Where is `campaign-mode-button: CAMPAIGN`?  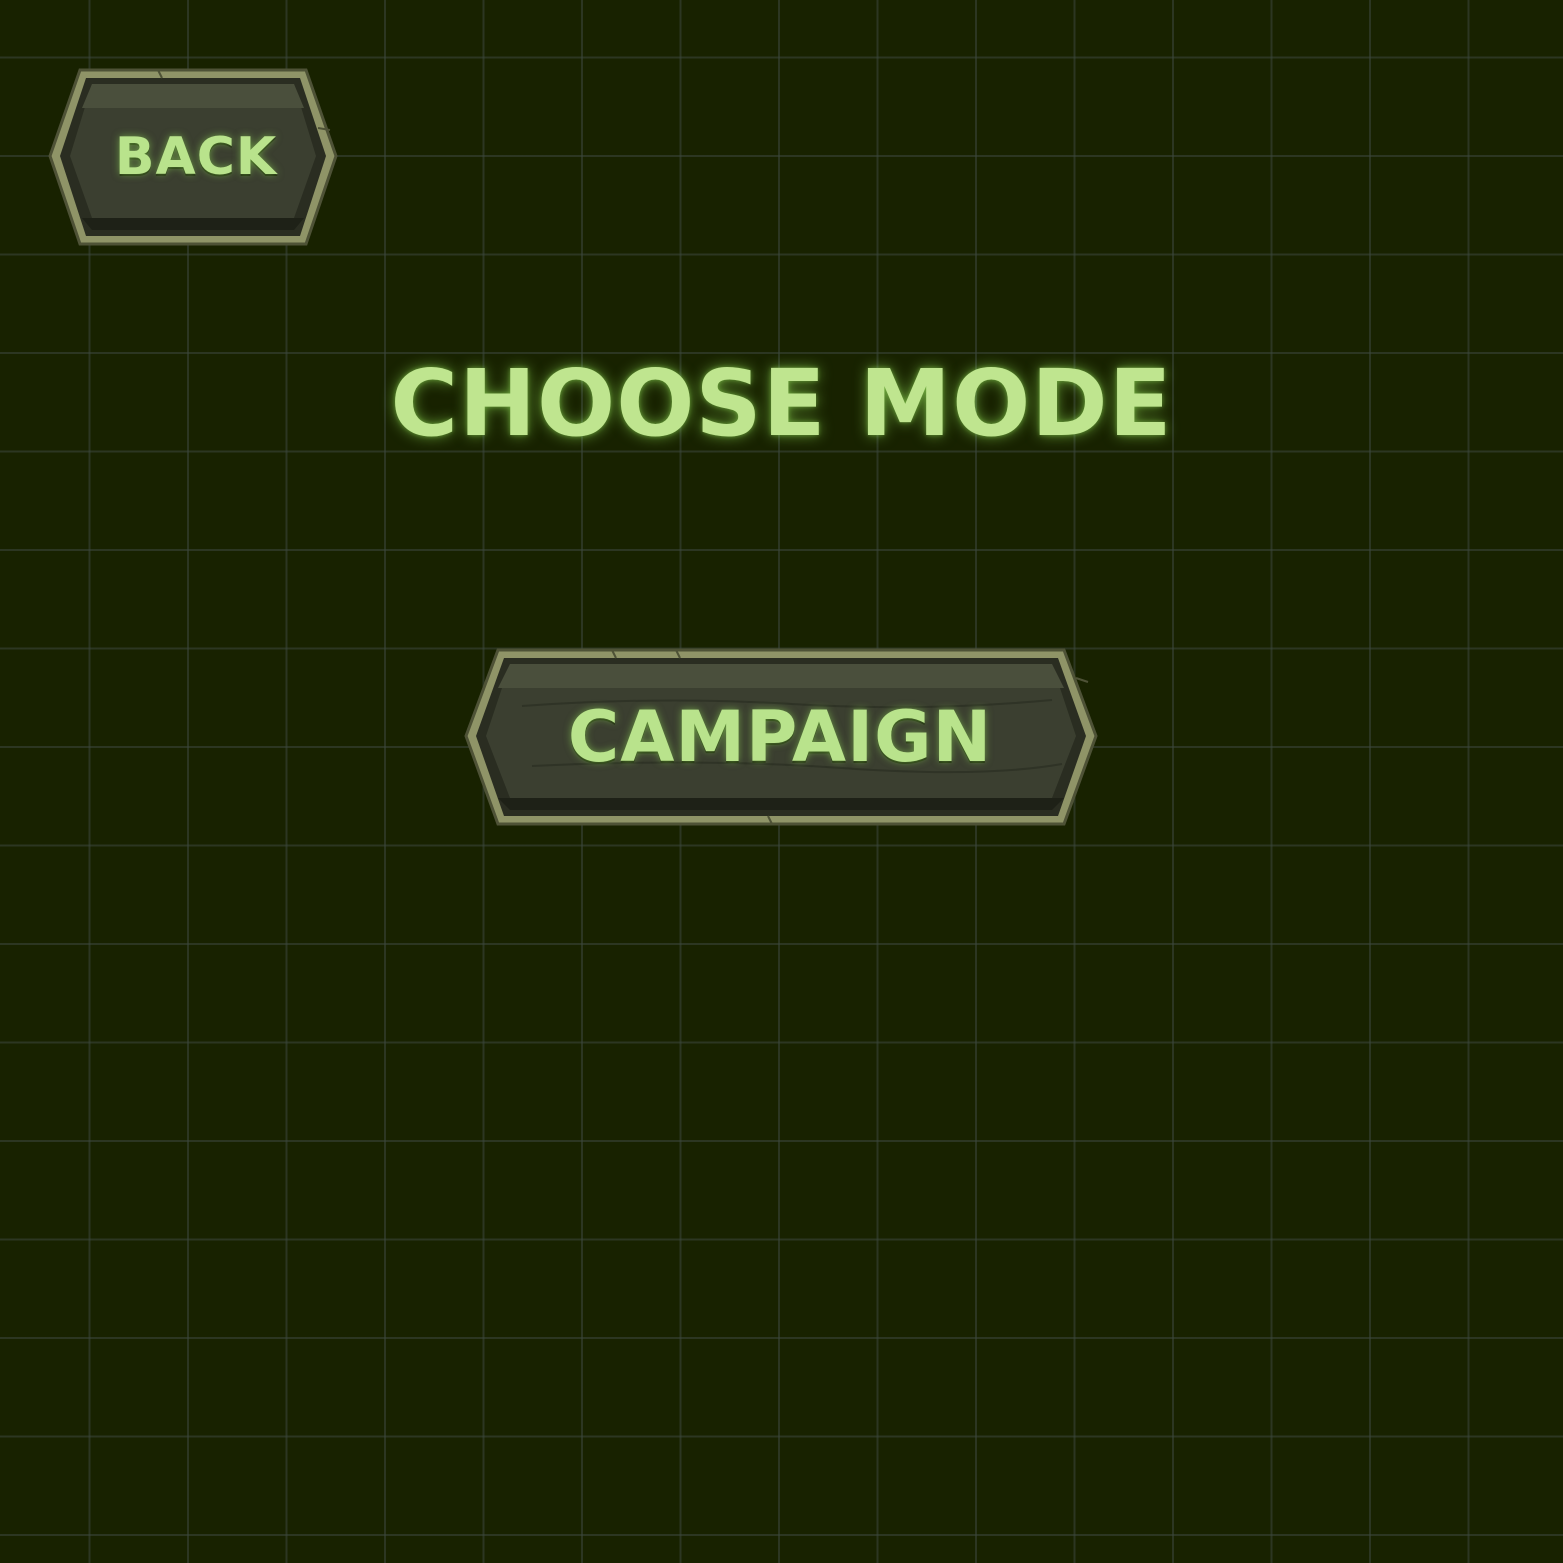
campaign-mode-button: CAMPAIGN is located at coordinates (781, 737).